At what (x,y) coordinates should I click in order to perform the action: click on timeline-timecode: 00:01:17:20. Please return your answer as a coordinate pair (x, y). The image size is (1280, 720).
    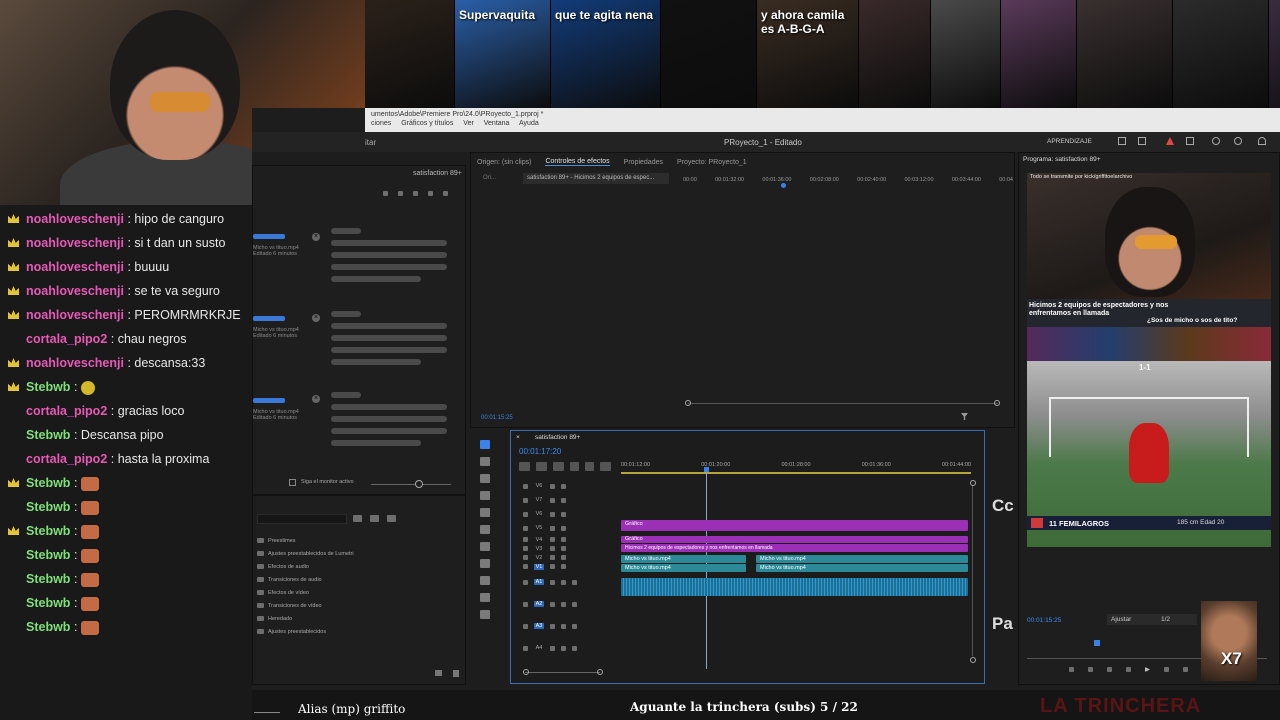
    Looking at the image, I should click on (540, 451).